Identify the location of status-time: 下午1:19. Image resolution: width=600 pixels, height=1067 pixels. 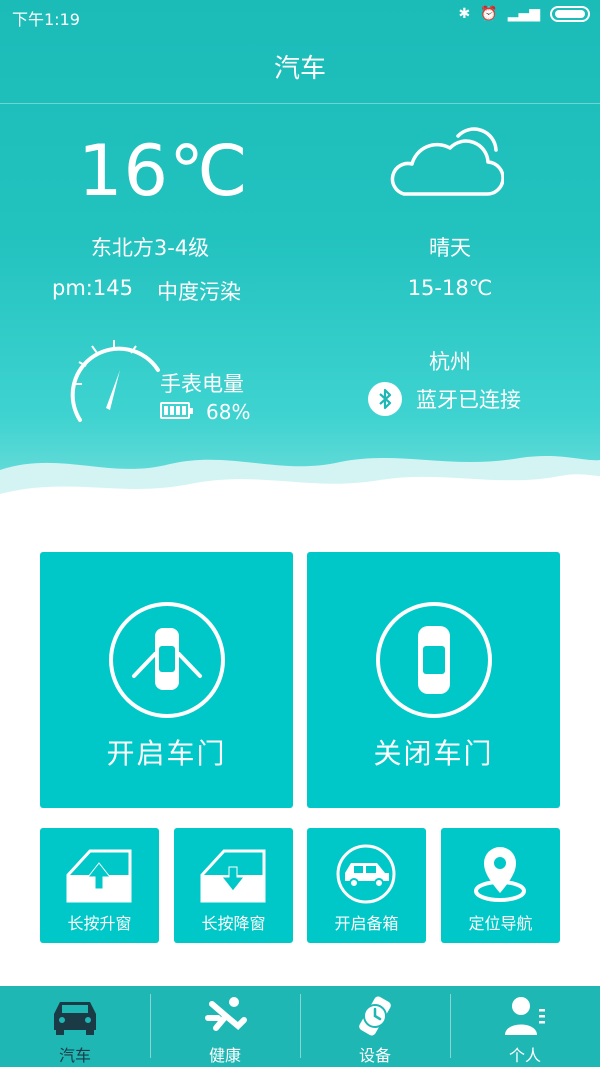
(46, 19).